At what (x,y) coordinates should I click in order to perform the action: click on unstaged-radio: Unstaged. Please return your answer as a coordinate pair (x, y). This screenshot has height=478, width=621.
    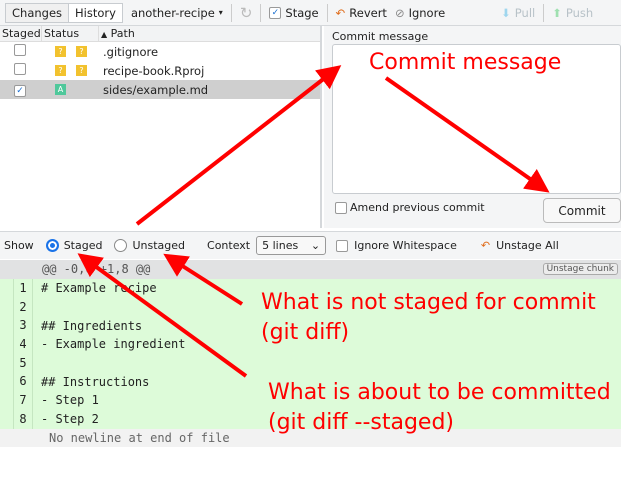
    Looking at the image, I should click on (149, 245).